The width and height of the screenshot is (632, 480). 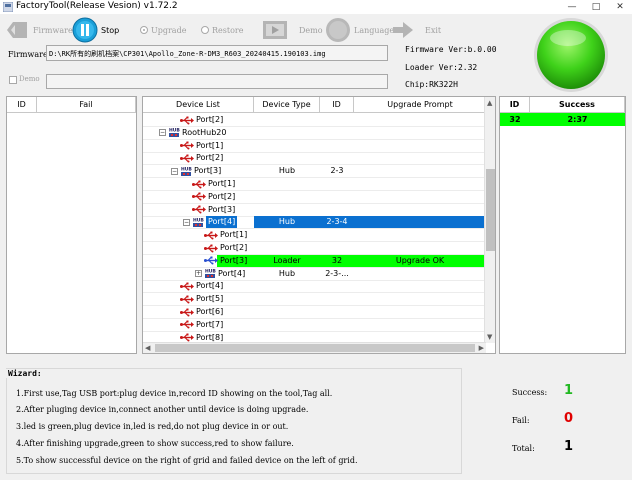 I want to click on firmware-version: Firmware Ver:b.0.00, so click(x=451, y=49).